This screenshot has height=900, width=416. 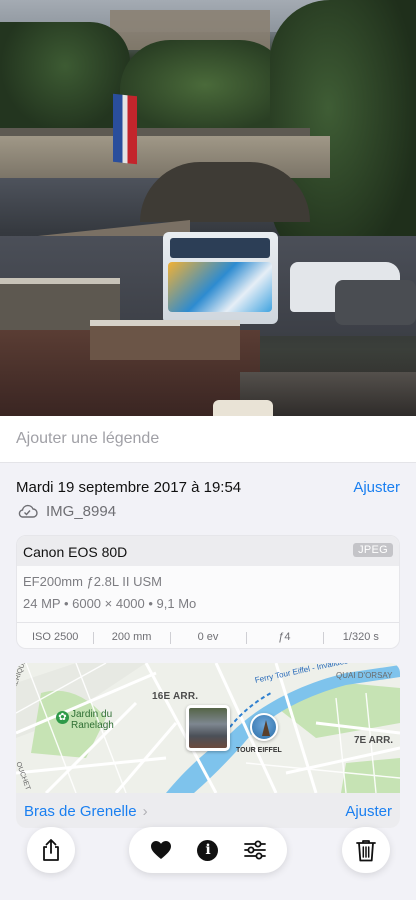 I want to click on delete-button, so click(x=366, y=850).